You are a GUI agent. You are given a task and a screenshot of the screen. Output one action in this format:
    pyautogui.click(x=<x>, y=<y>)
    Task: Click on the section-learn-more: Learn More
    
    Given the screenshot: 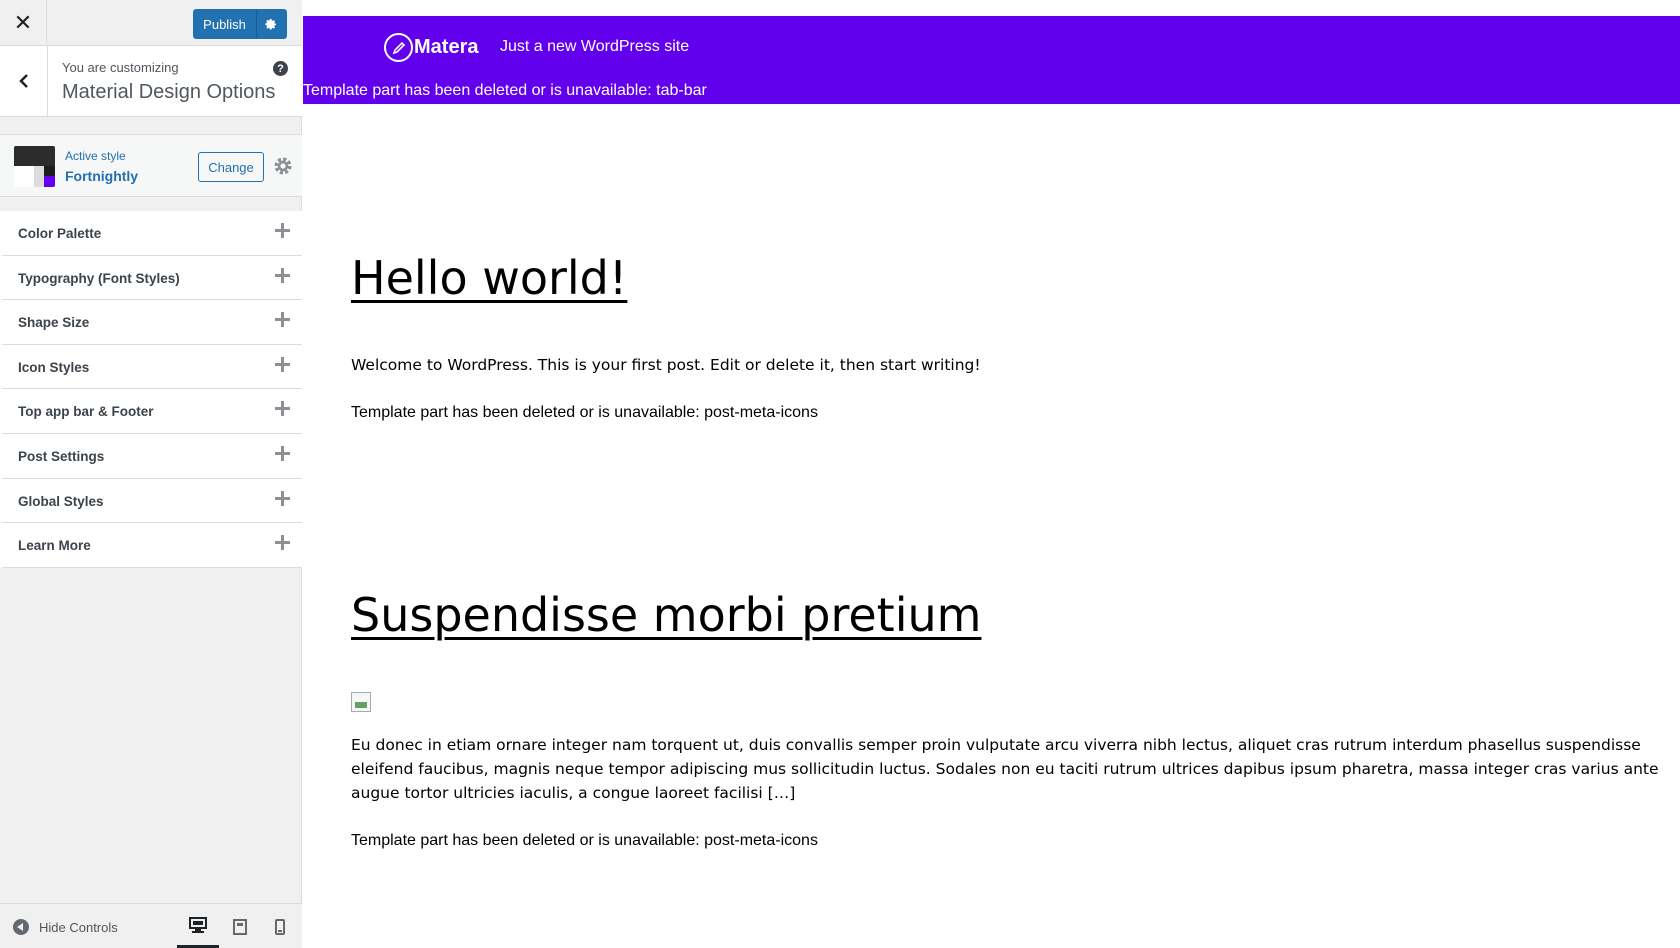 What is the action you would take?
    pyautogui.click(x=151, y=545)
    